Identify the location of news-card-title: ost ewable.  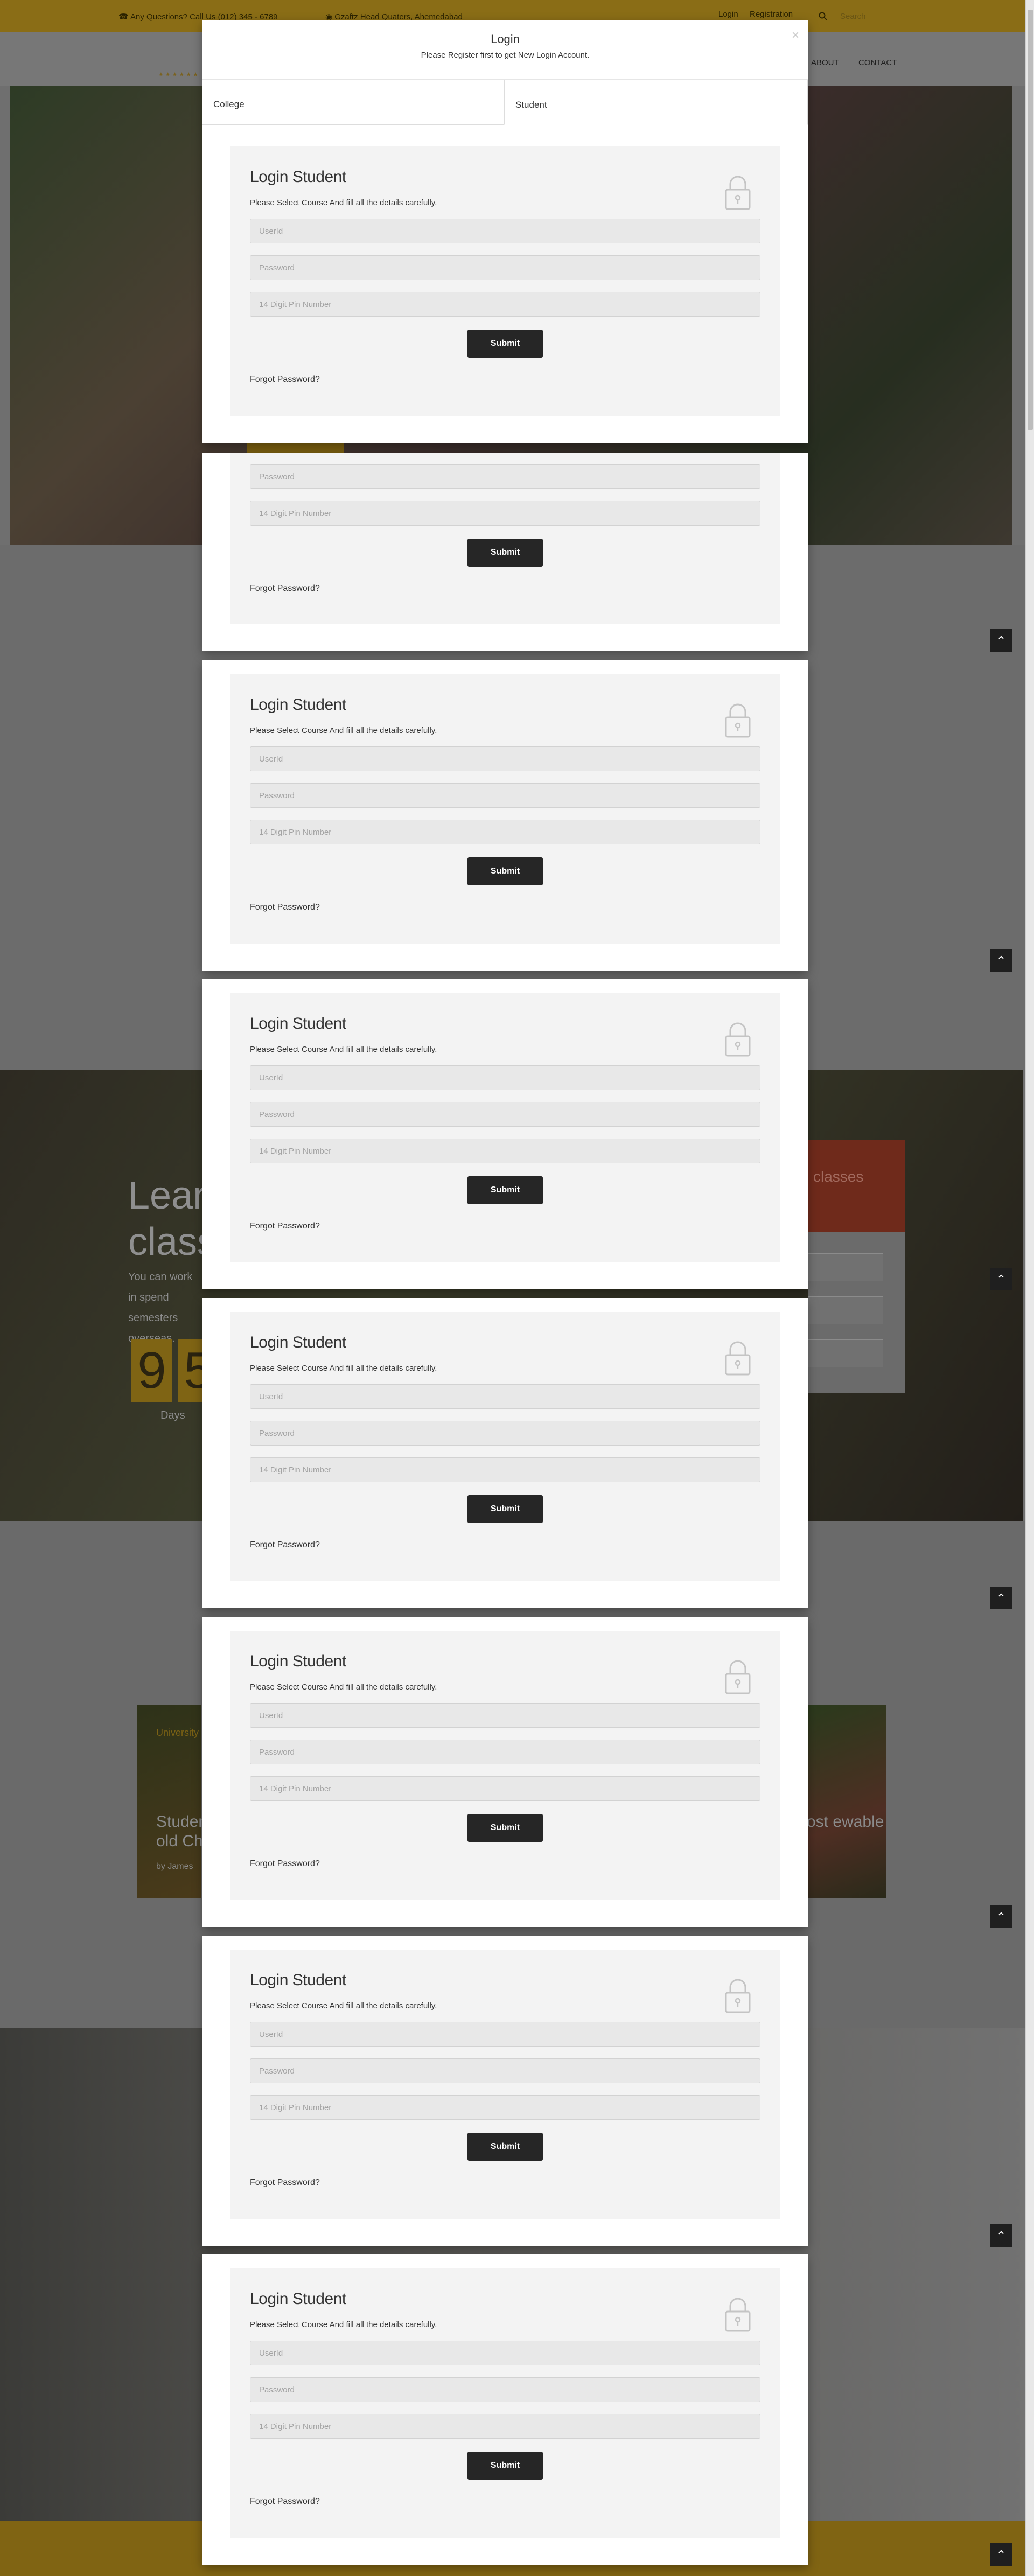
(845, 1822).